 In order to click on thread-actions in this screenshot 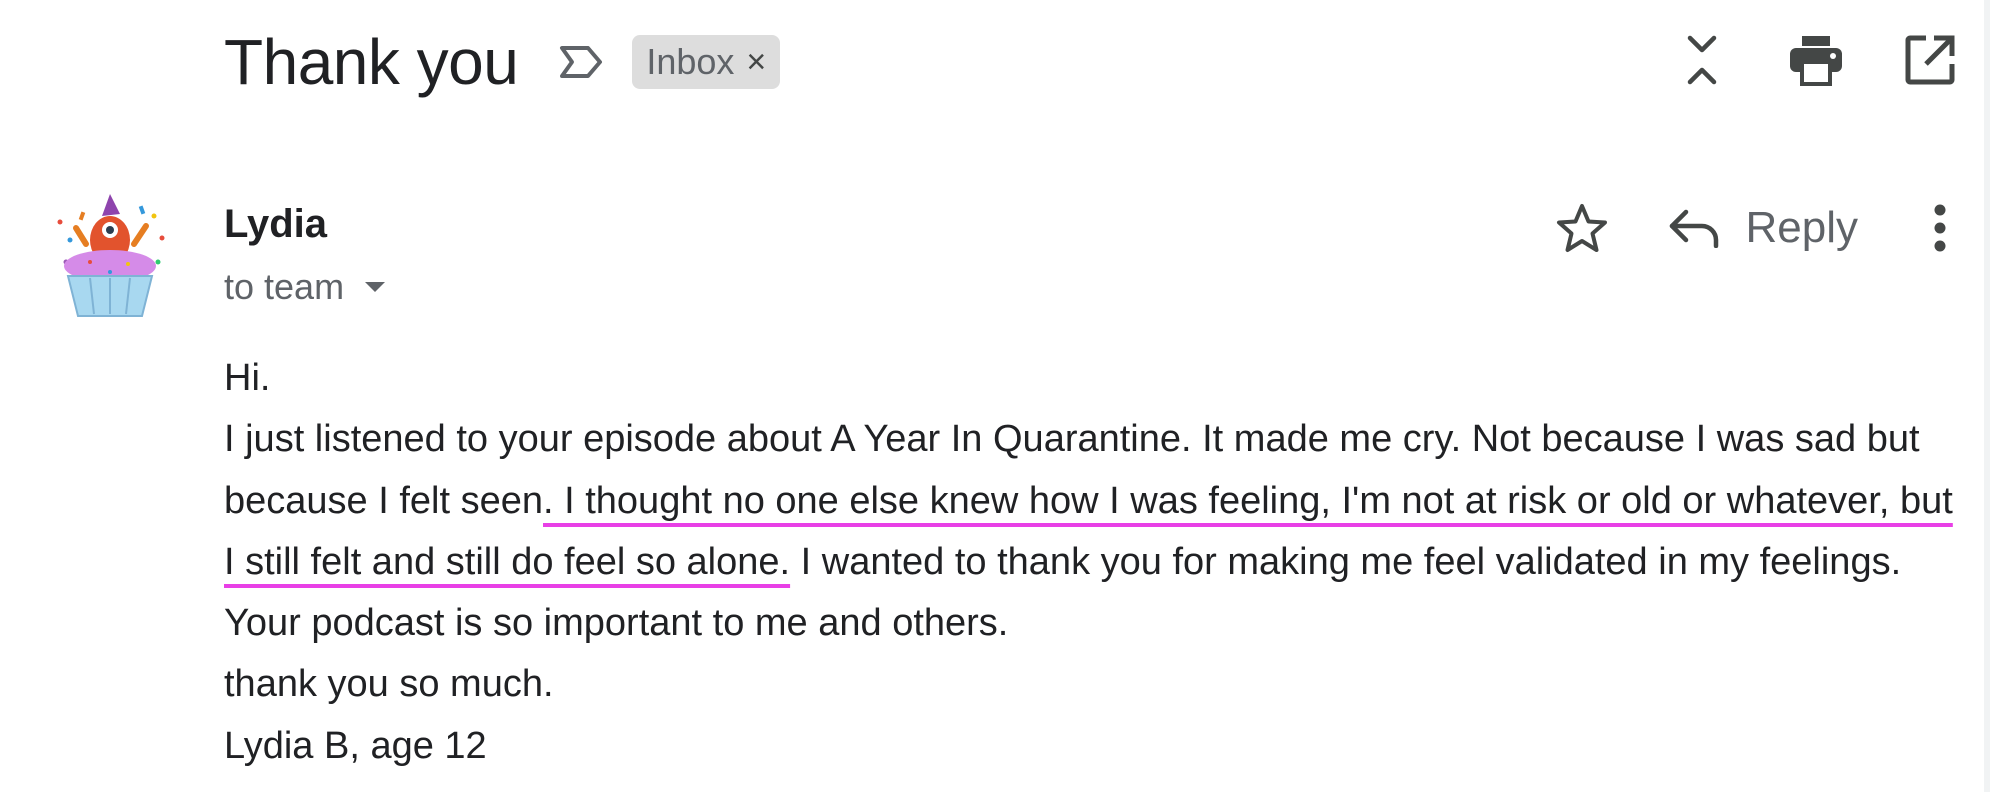, I will do `click(1787, 60)`.